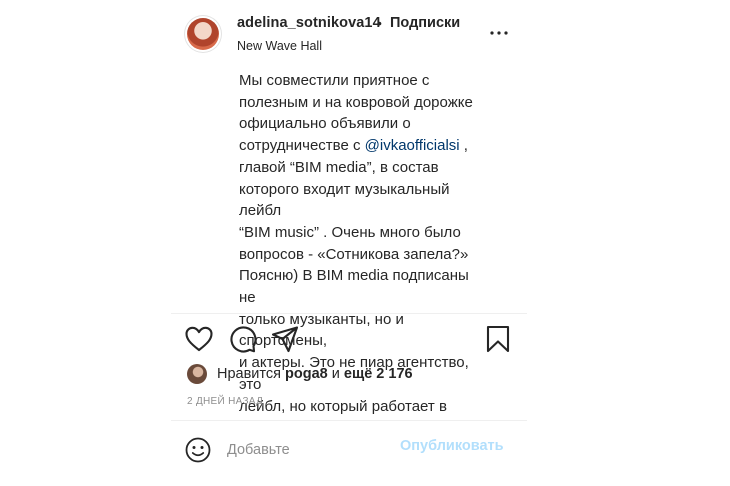 The height and width of the screenshot is (486, 730). What do you see at coordinates (498, 339) in the screenshot?
I see `bookmark-icon` at bounding box center [498, 339].